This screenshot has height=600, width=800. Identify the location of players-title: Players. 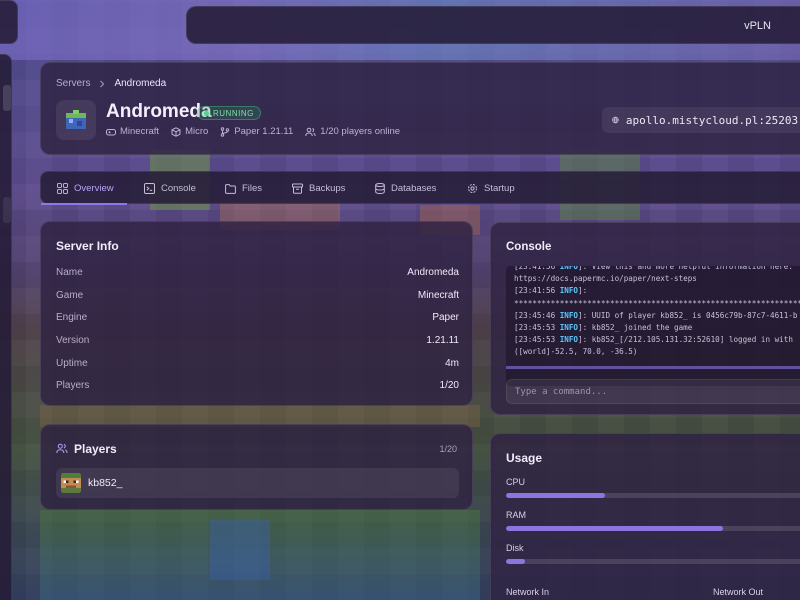
(95, 449).